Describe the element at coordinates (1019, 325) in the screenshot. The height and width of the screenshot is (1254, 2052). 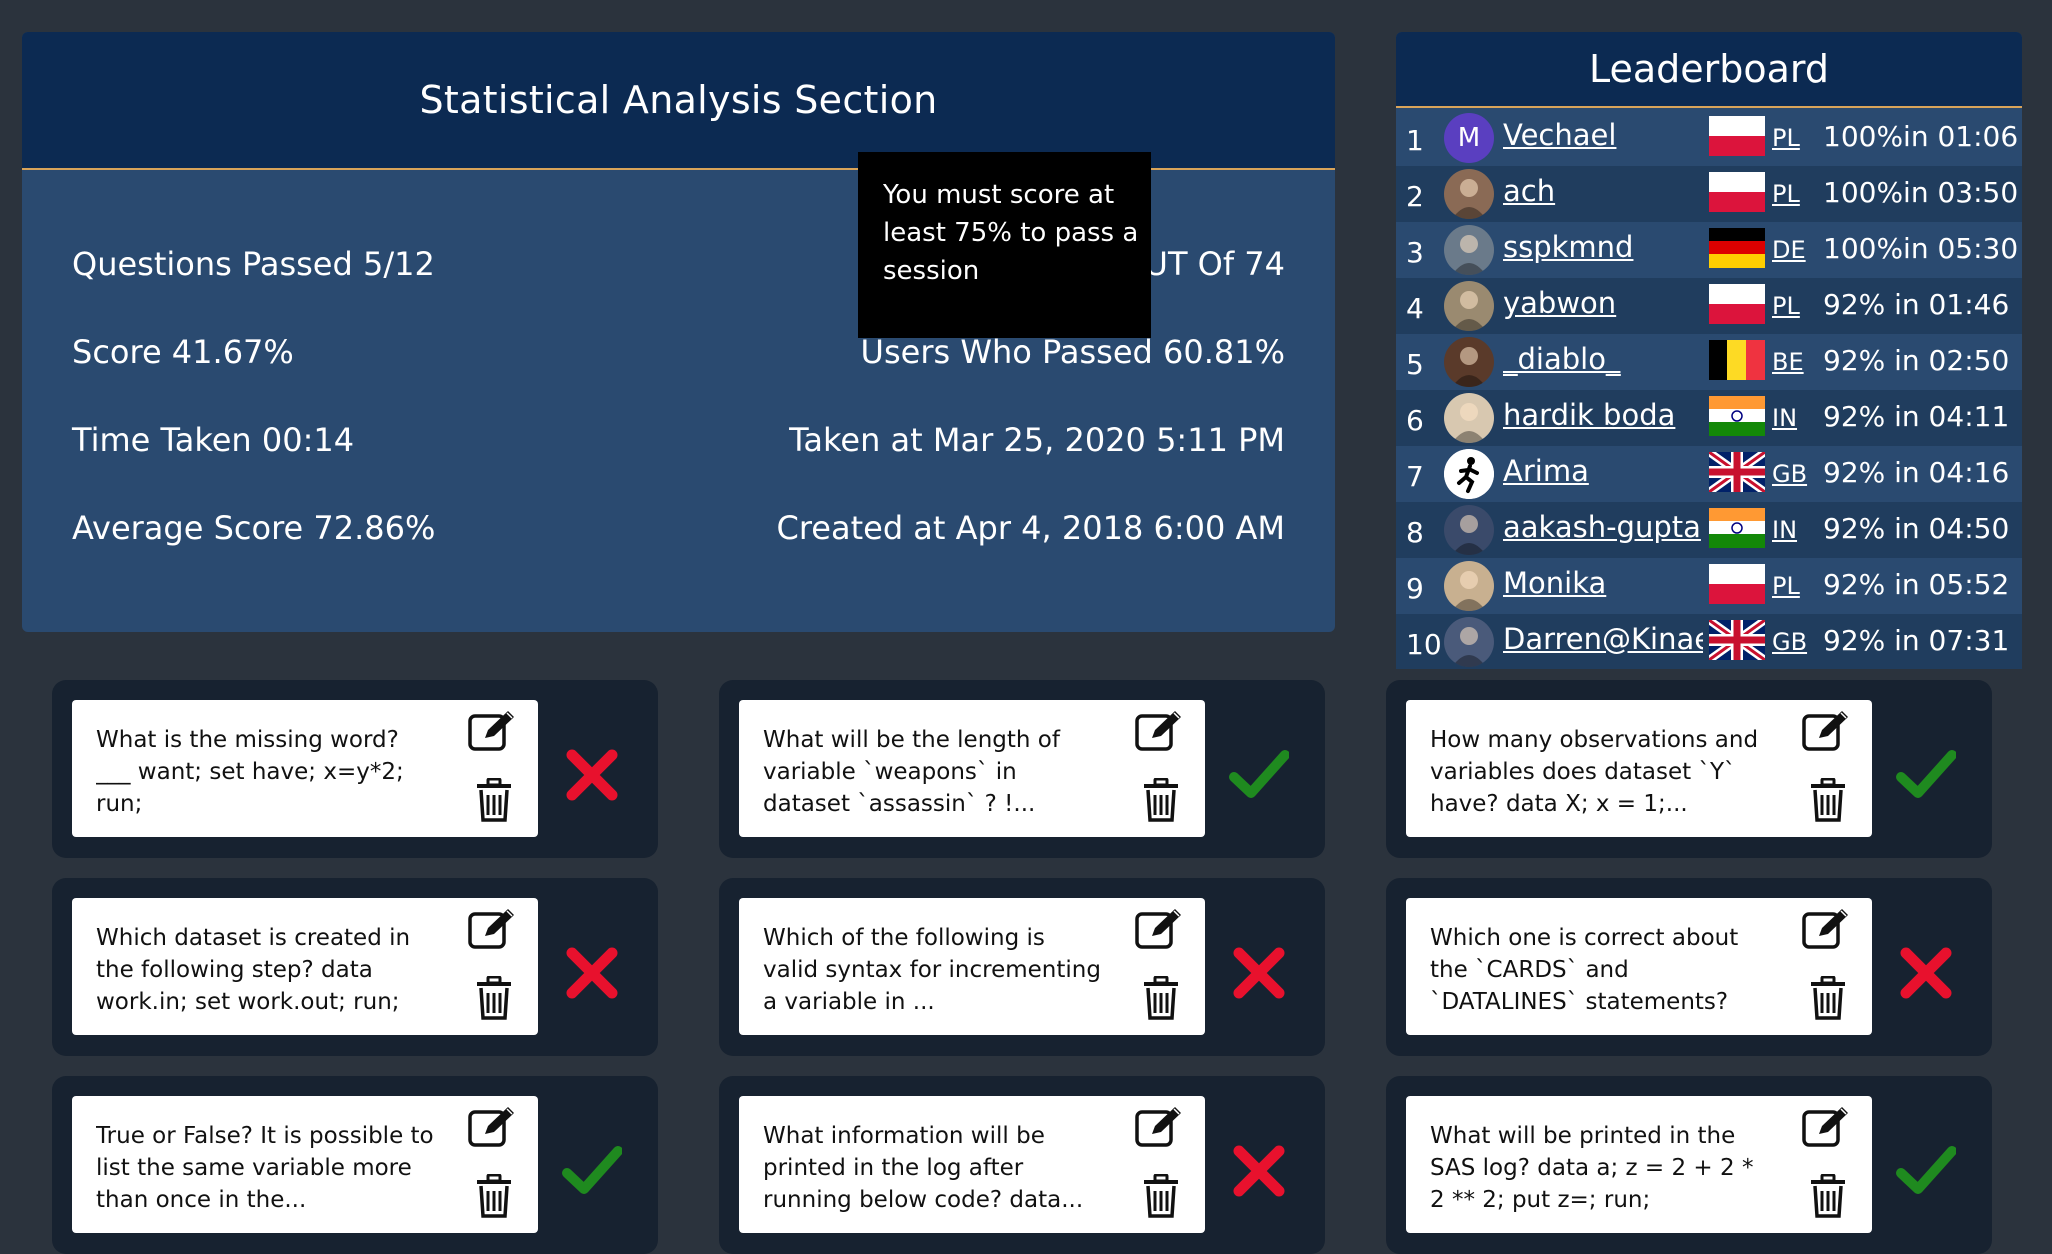
I see `tooltip-arrow` at that location.